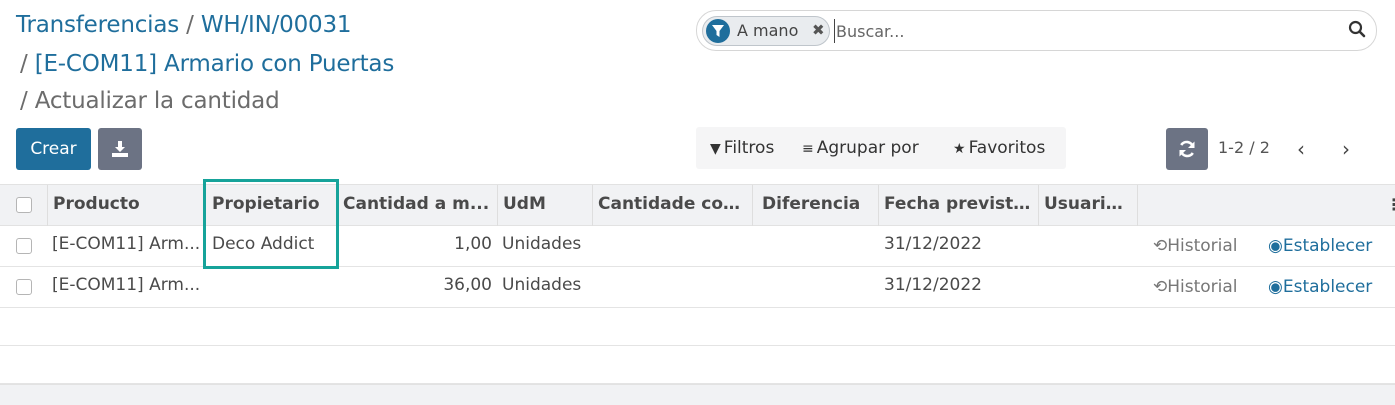 This screenshot has width=1395, height=405. What do you see at coordinates (818, 204) in the screenshot?
I see `column-header-difference: Diferencia` at bounding box center [818, 204].